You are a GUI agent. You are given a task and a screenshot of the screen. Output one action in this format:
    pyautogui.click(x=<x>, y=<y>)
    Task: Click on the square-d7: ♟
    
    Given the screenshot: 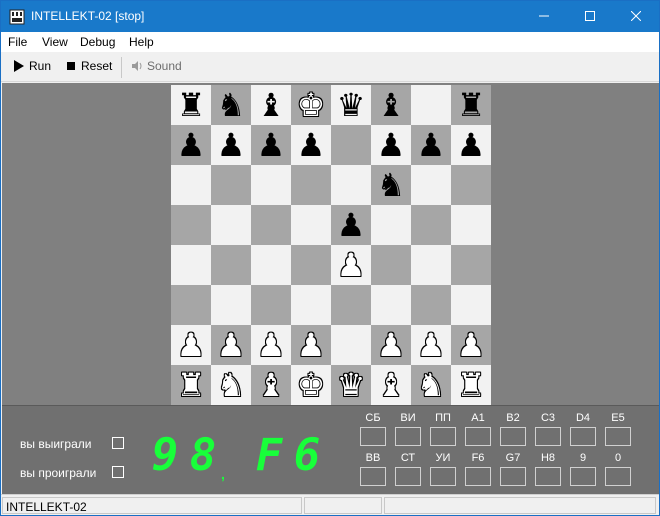 What is the action you would take?
    pyautogui.click(x=311, y=145)
    